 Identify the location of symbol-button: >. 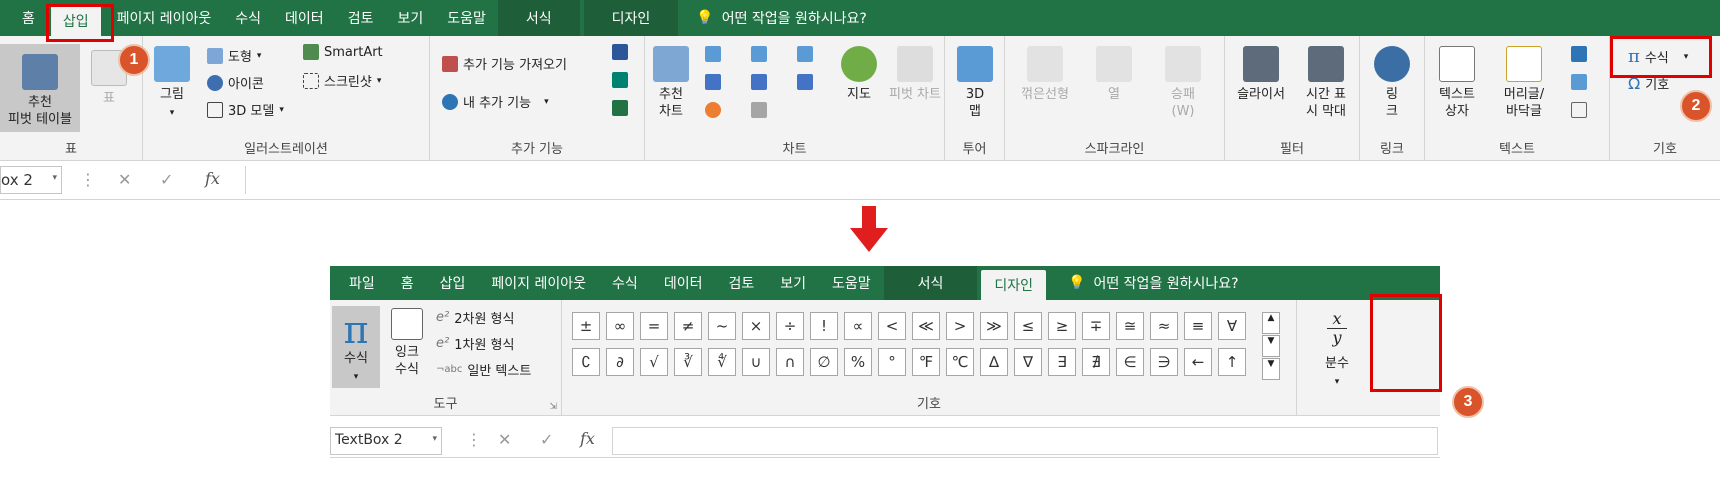
(960, 326).